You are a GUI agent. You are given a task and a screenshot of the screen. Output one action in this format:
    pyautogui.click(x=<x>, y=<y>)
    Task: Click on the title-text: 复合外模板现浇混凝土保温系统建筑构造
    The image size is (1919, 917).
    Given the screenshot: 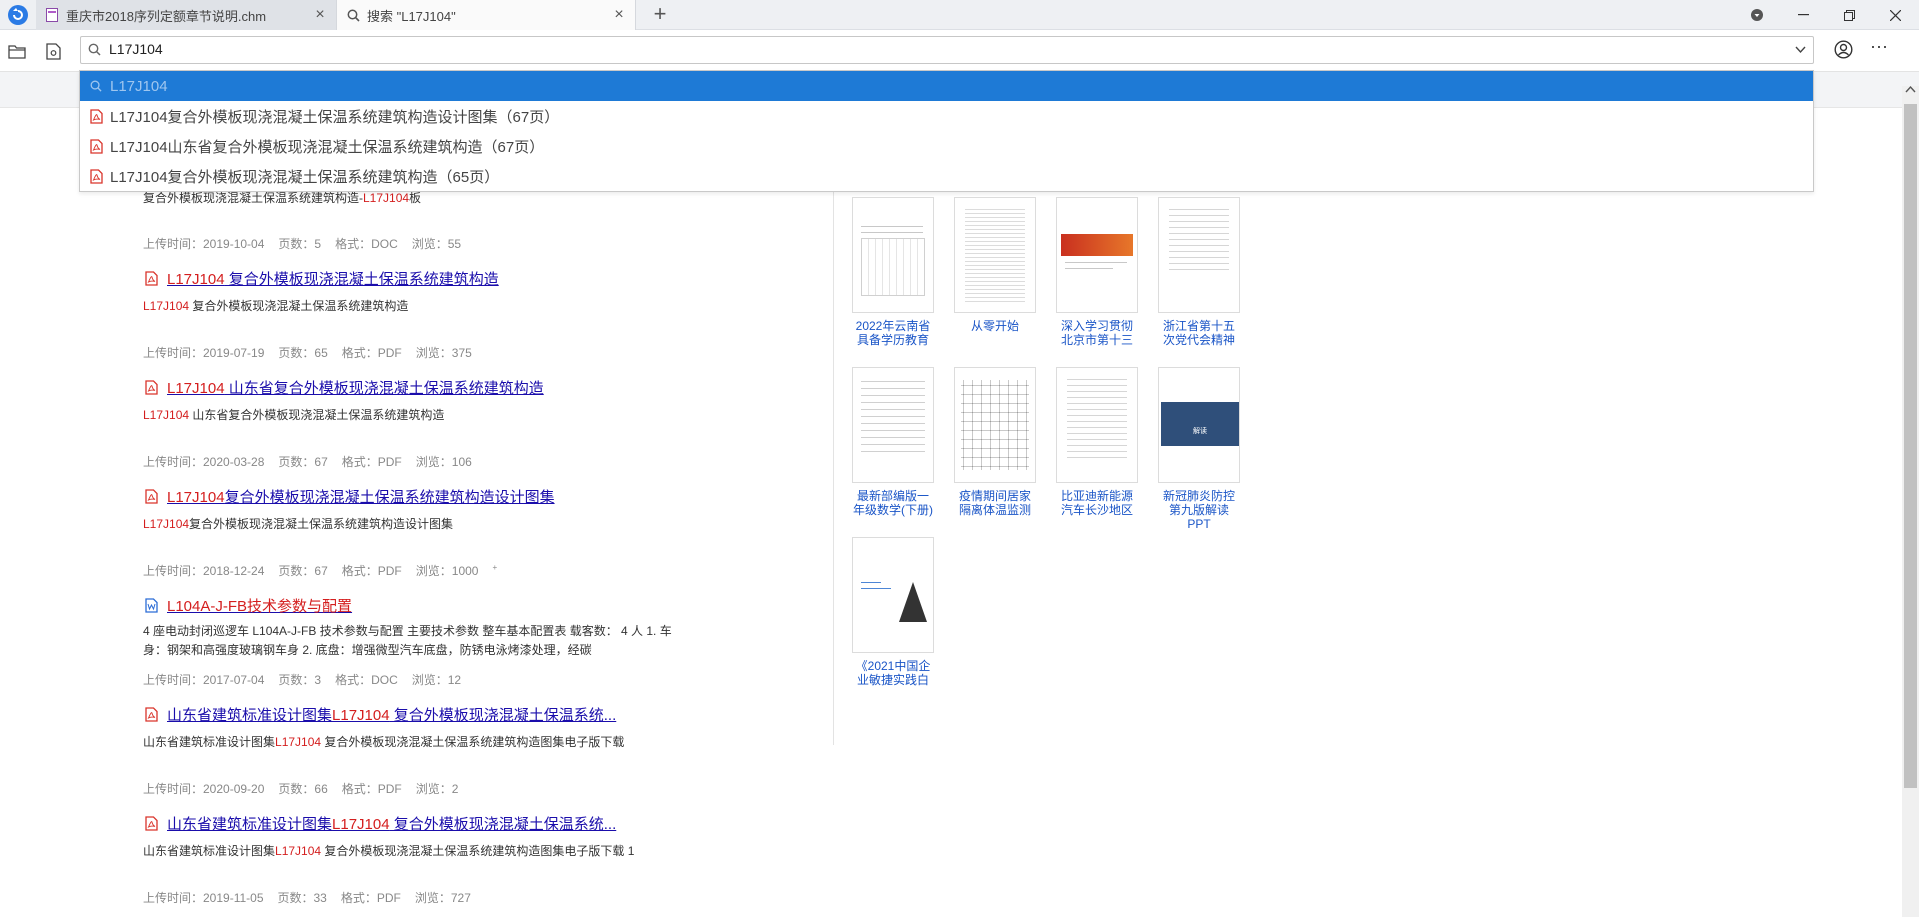 What is the action you would take?
    pyautogui.click(x=361, y=279)
    